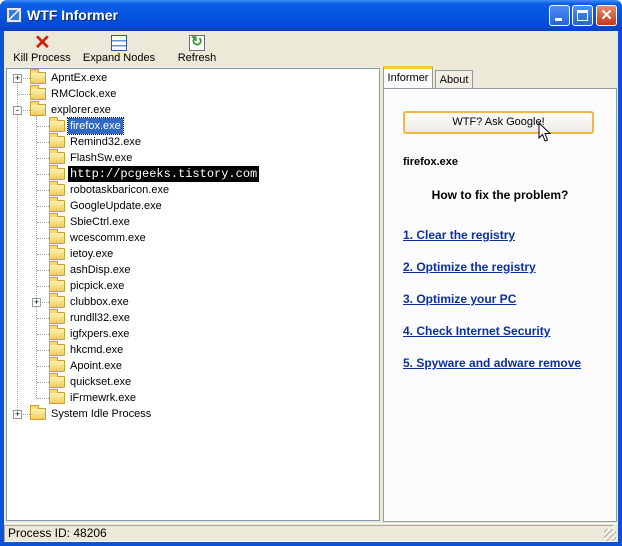  Describe the element at coordinates (164, 174) in the screenshot. I see `tree-node-label: http://pcgeeks.tistory.com` at that location.